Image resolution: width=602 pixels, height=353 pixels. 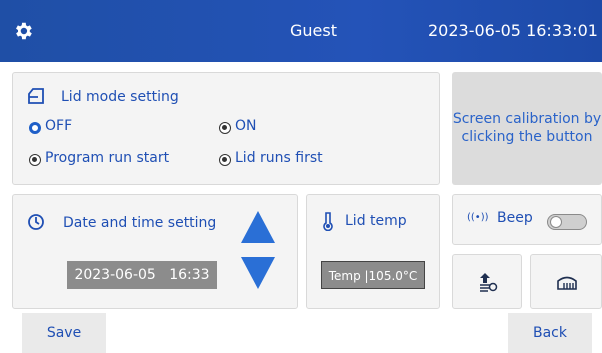 I want to click on radio-lid-runs-first-label: Lid runs first, so click(x=279, y=158).